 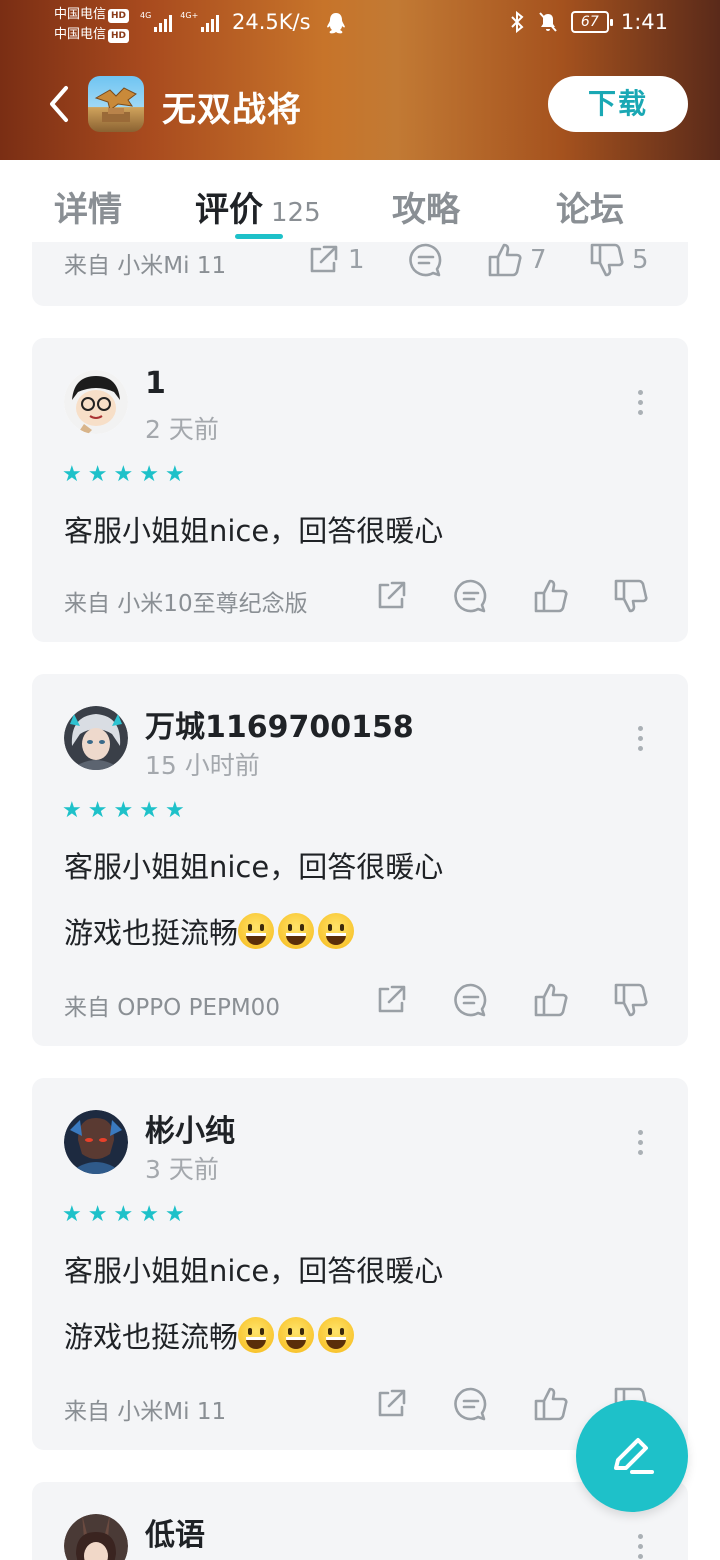 I want to click on app-icon, so click(x=116, y=104).